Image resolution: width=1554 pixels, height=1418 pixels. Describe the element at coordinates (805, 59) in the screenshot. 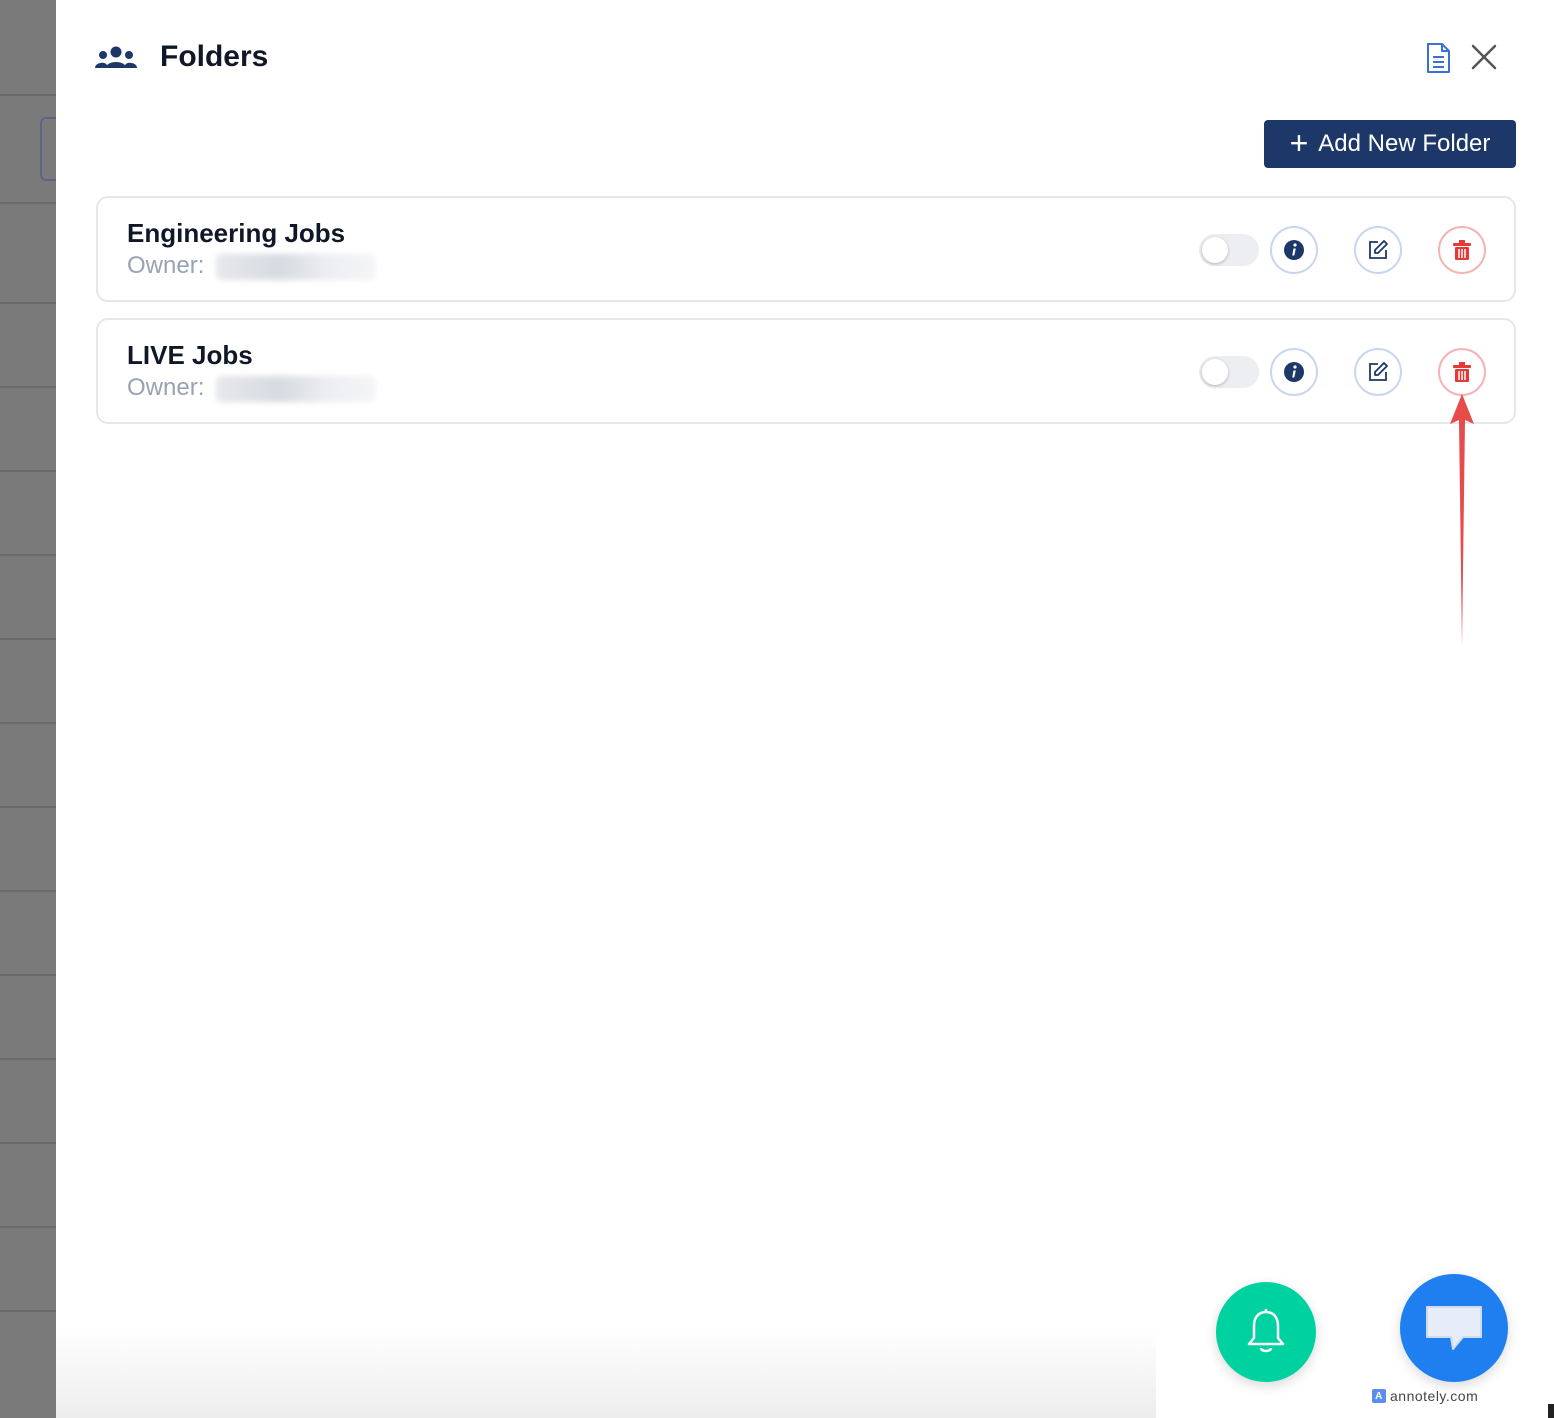

I see `drawer-header: Folders` at that location.